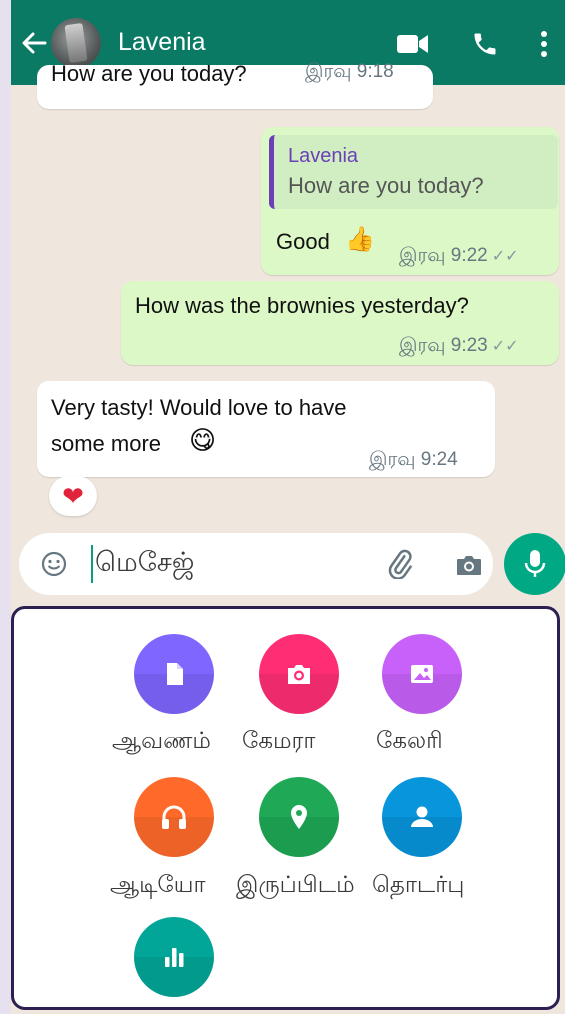  I want to click on video-call-icon, so click(413, 44).